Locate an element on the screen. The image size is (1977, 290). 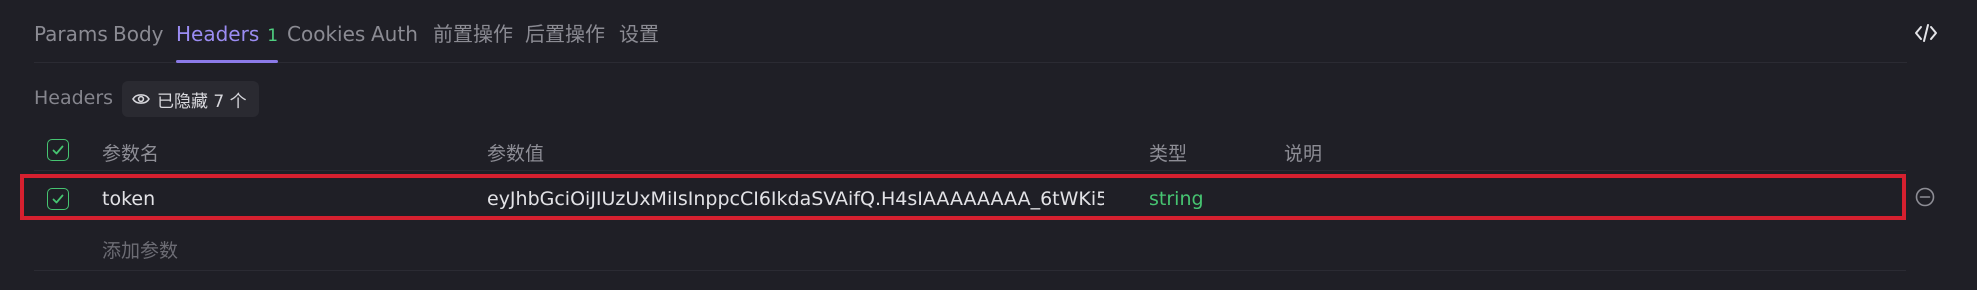
row-enabled-checkbox is located at coordinates (58, 199).